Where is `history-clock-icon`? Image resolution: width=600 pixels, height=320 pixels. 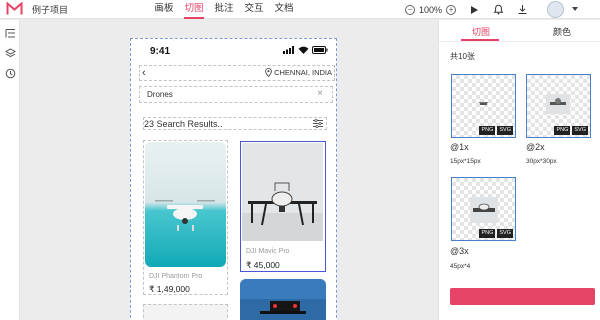
history-clock-icon is located at coordinates (10, 73).